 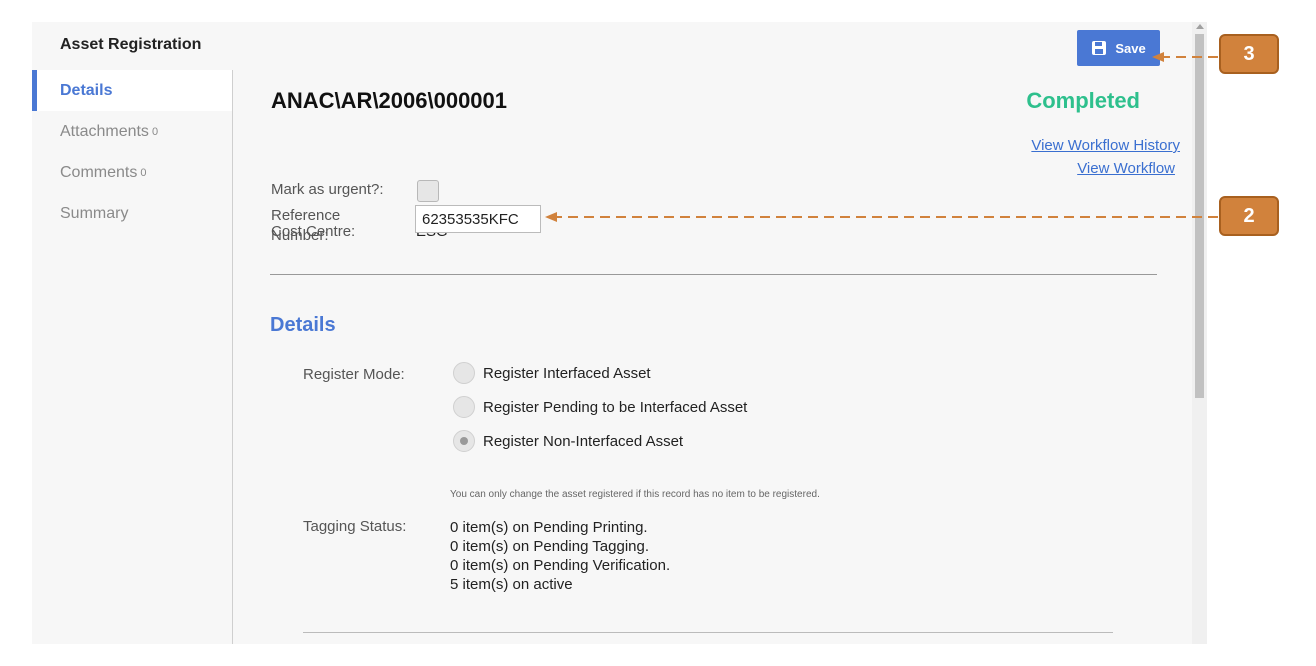 I want to click on callout-badge-3: 3, so click(x=1249, y=54).